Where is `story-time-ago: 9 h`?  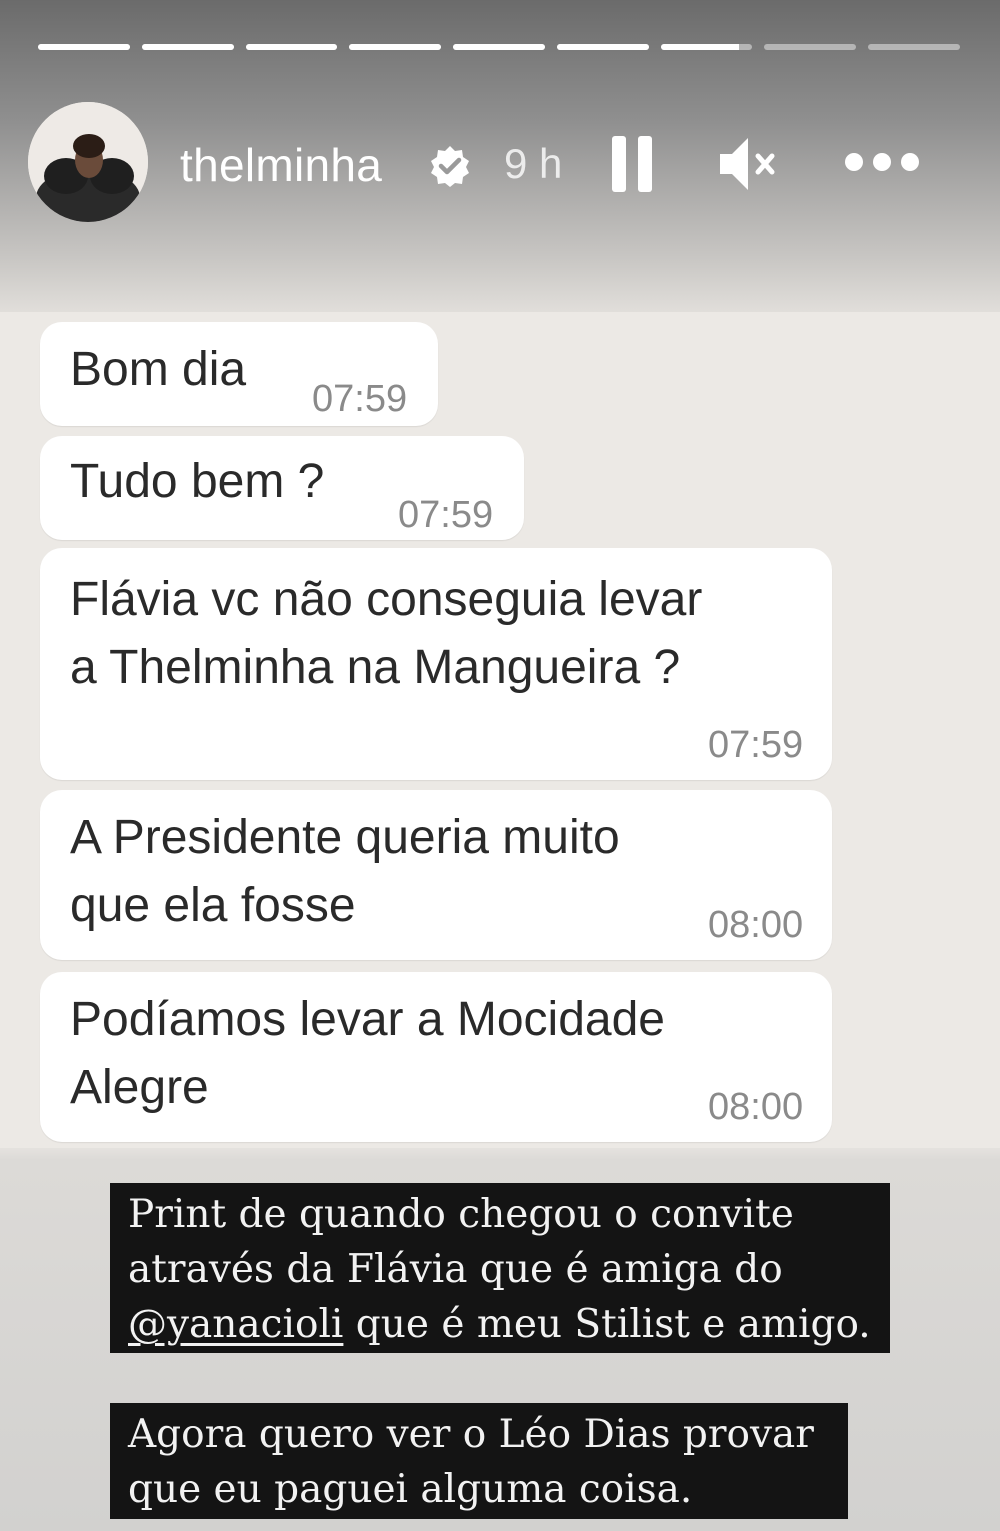
story-time-ago: 9 h is located at coordinates (533, 163).